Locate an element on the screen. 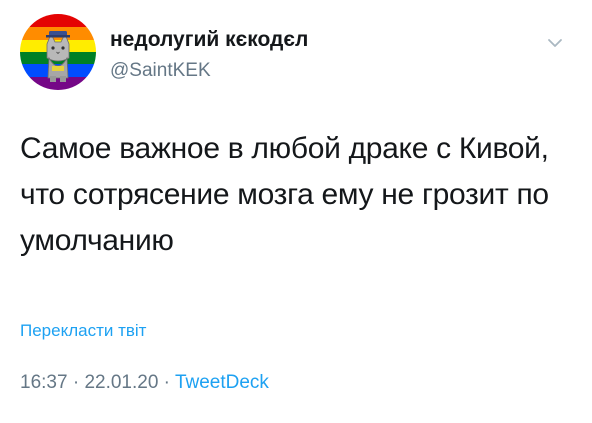 The height and width of the screenshot is (423, 592). rainbow-cat-avatar-icon is located at coordinates (58, 52).